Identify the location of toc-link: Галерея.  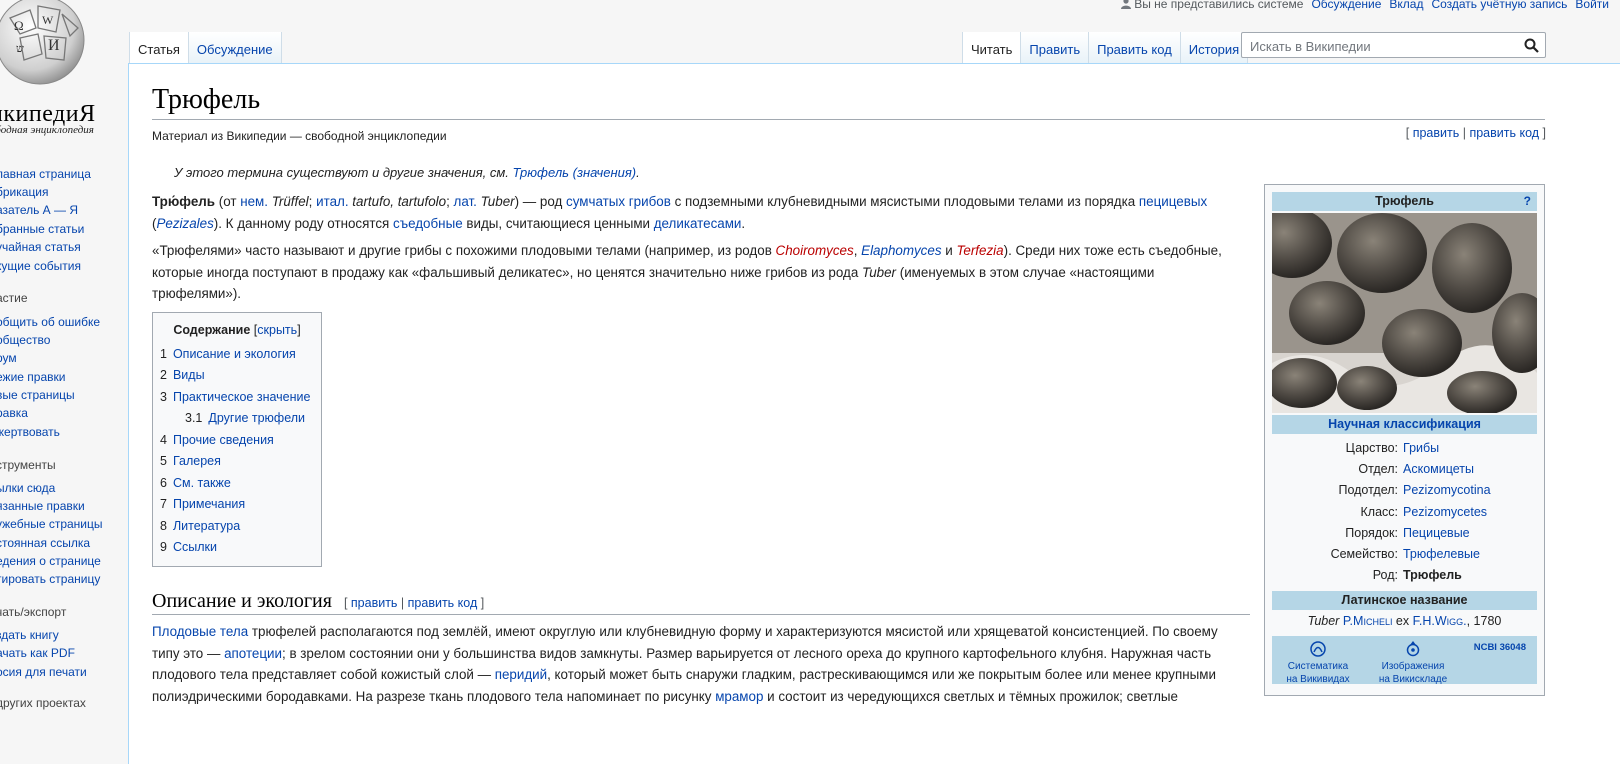
(197, 461).